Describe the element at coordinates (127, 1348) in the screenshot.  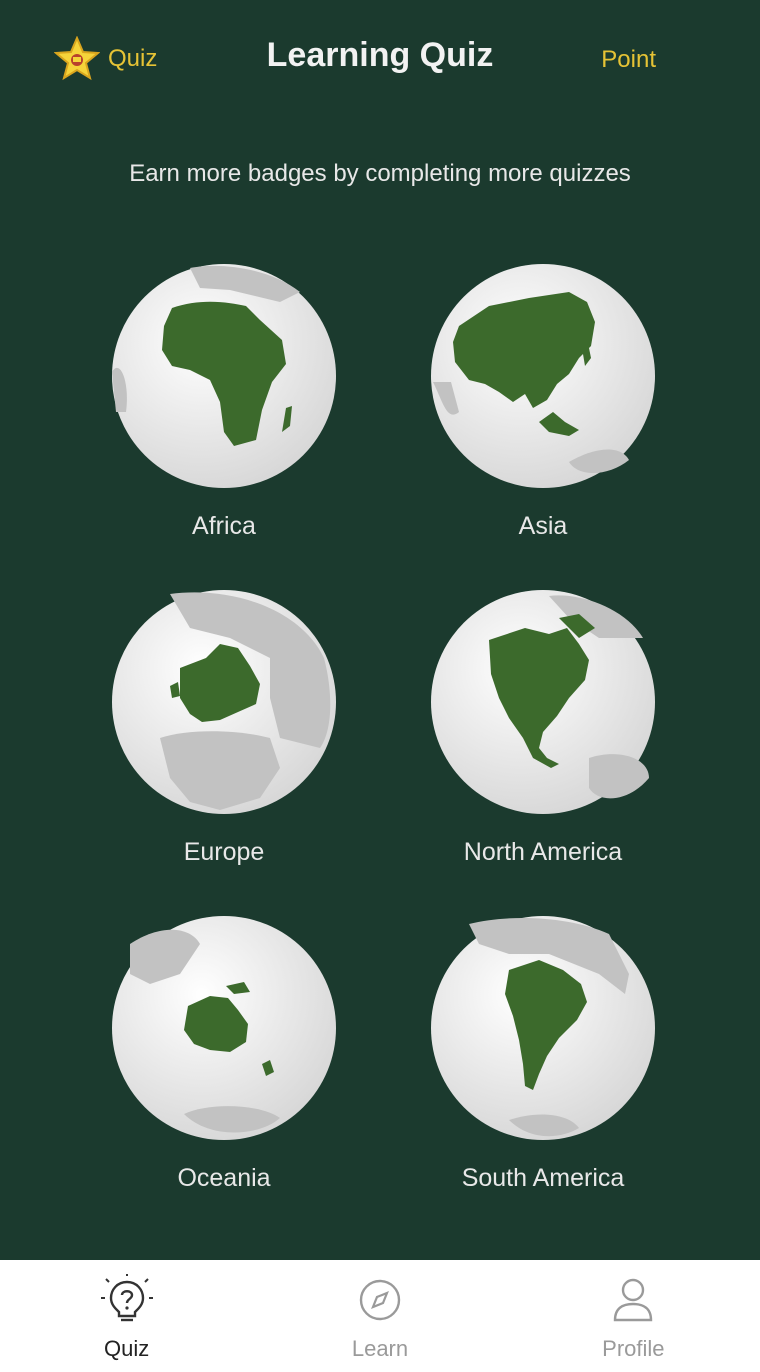
I see `nav-label: Quiz` at that location.